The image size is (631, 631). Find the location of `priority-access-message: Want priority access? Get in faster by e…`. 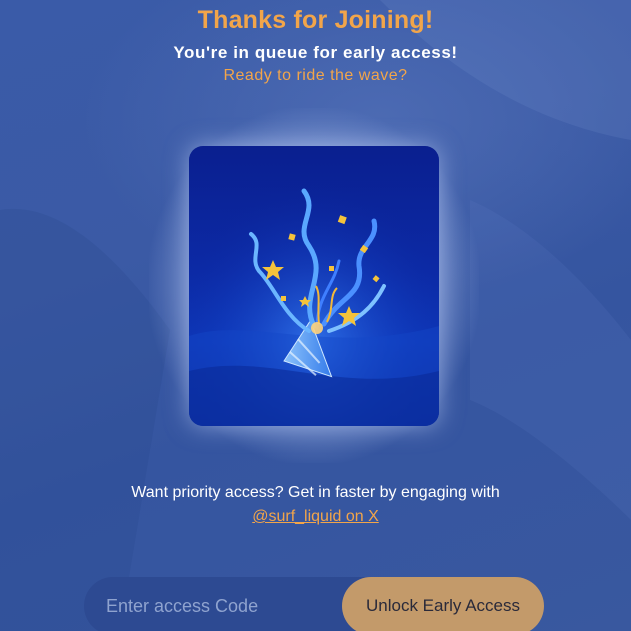

priority-access-message: Want priority access? Get in faster by e… is located at coordinates (315, 505).